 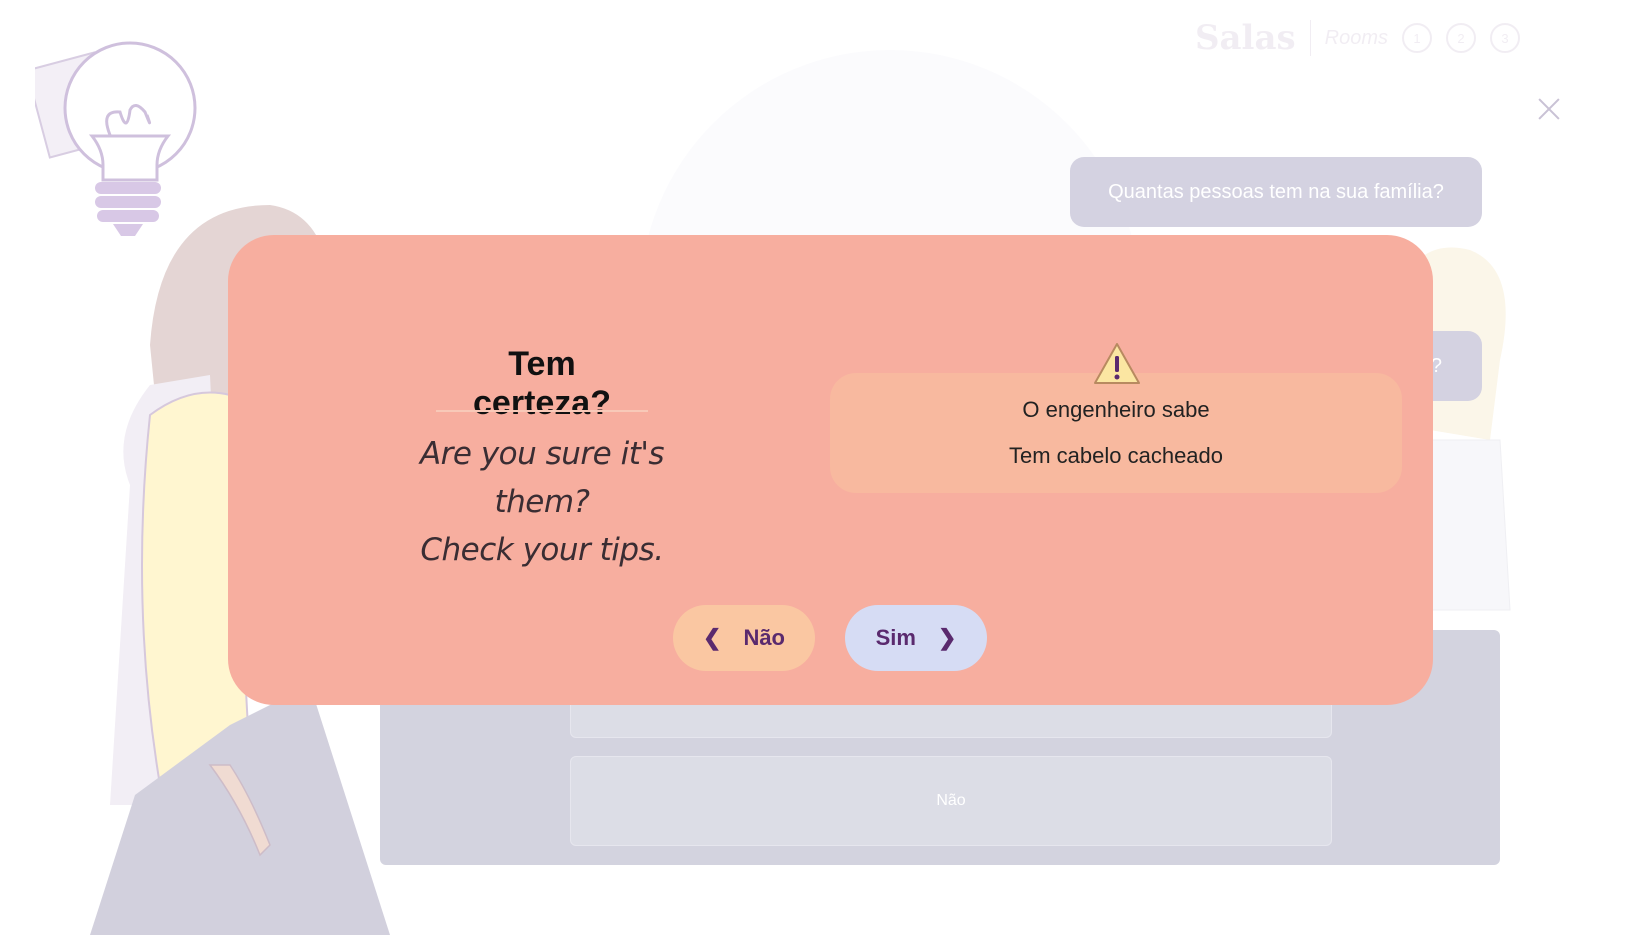 What do you see at coordinates (542, 478) in the screenshot?
I see `subtitle-line-1: Are you sure it's them?` at bounding box center [542, 478].